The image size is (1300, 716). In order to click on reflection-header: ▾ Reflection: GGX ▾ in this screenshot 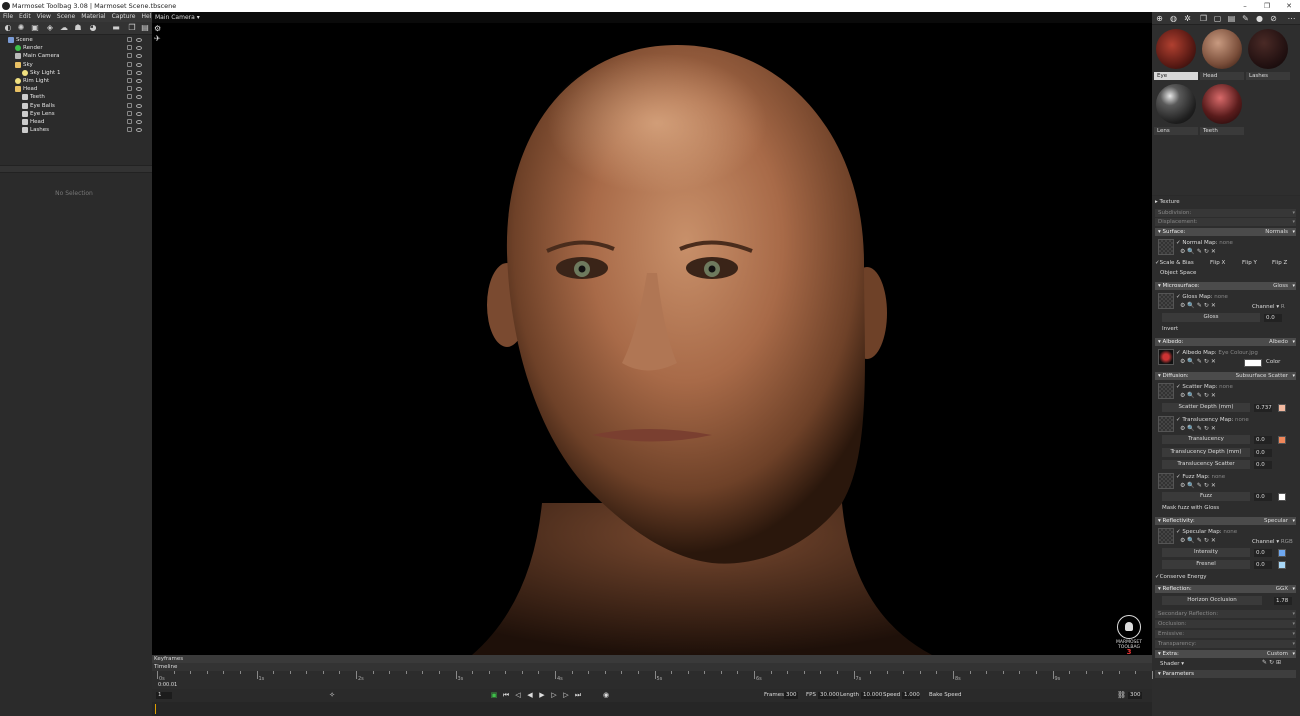, I will do `click(1225, 589)`.